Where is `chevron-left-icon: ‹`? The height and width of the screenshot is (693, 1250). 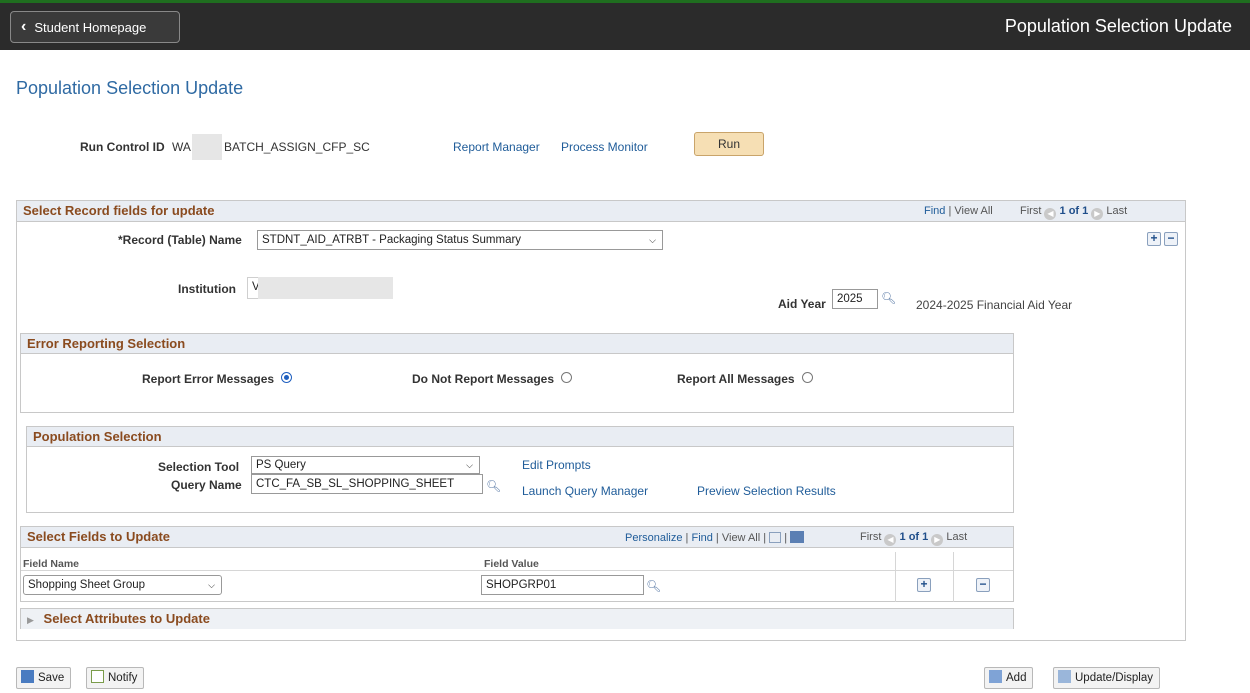 chevron-left-icon: ‹ is located at coordinates (24, 26).